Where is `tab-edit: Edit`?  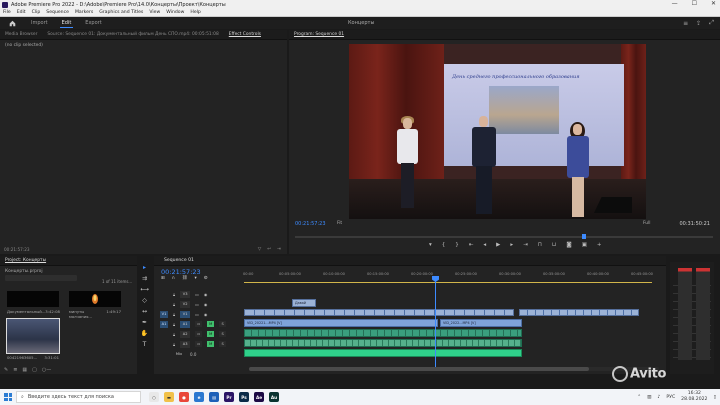 tab-edit: Edit is located at coordinates (67, 23).